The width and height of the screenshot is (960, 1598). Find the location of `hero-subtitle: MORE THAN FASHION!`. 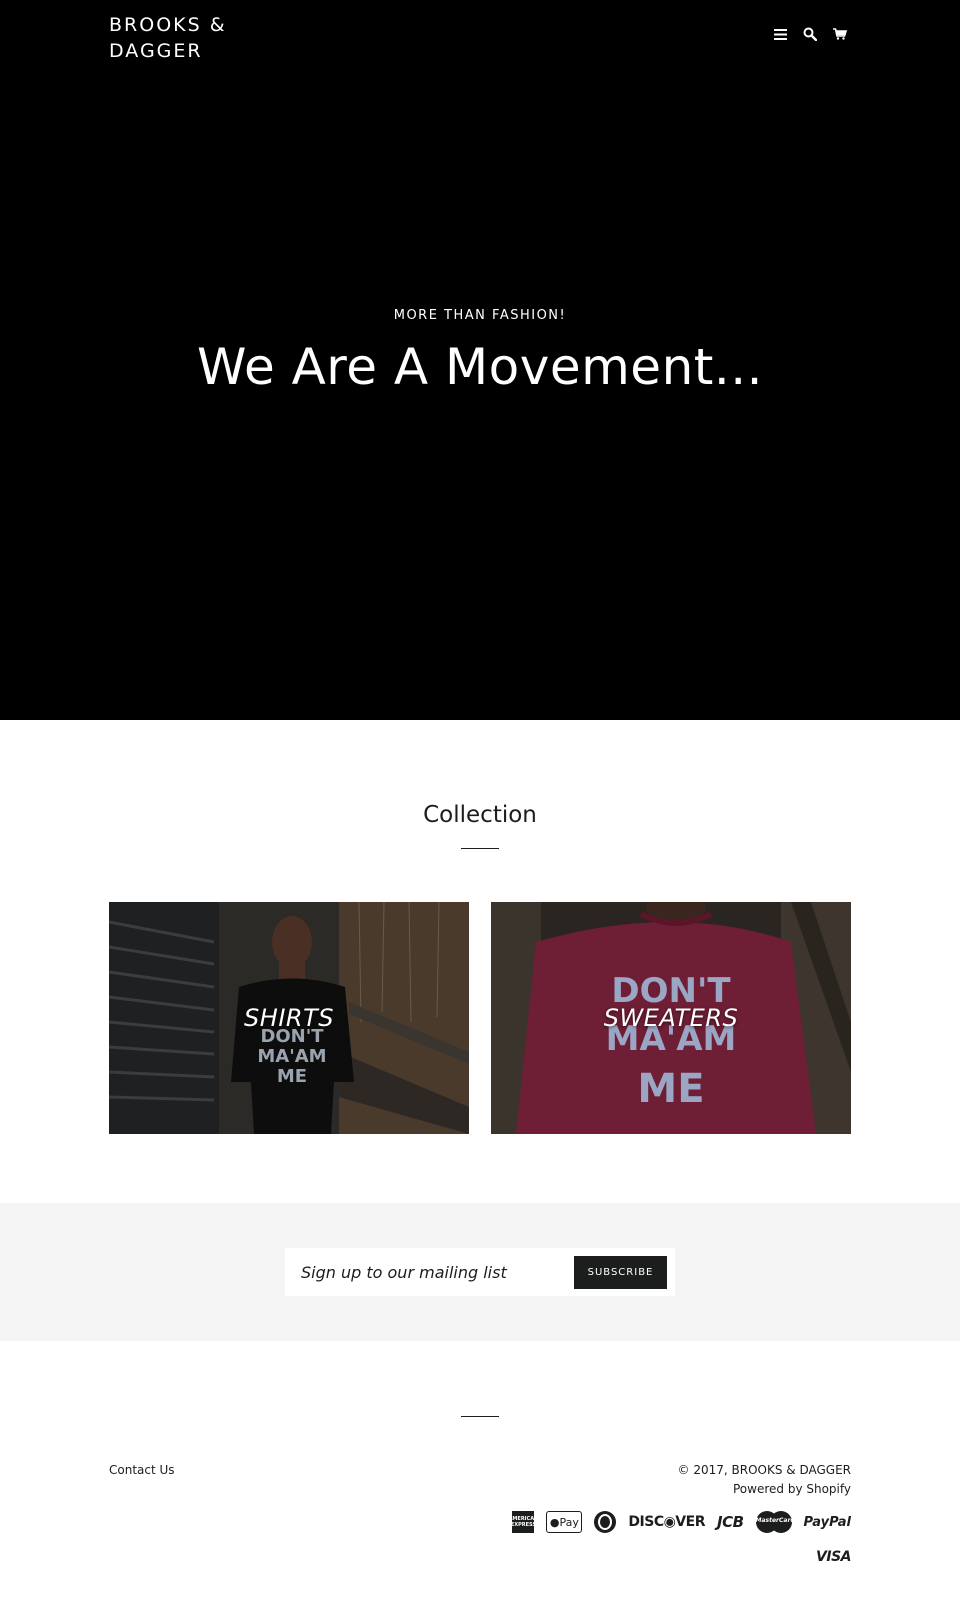

hero-subtitle: MORE THAN FASHION! is located at coordinates (480, 315).